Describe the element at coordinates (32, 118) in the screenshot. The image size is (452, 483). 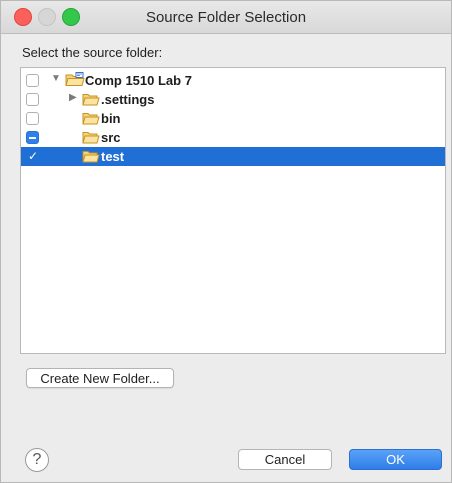
I see `checkbox-bin` at that location.